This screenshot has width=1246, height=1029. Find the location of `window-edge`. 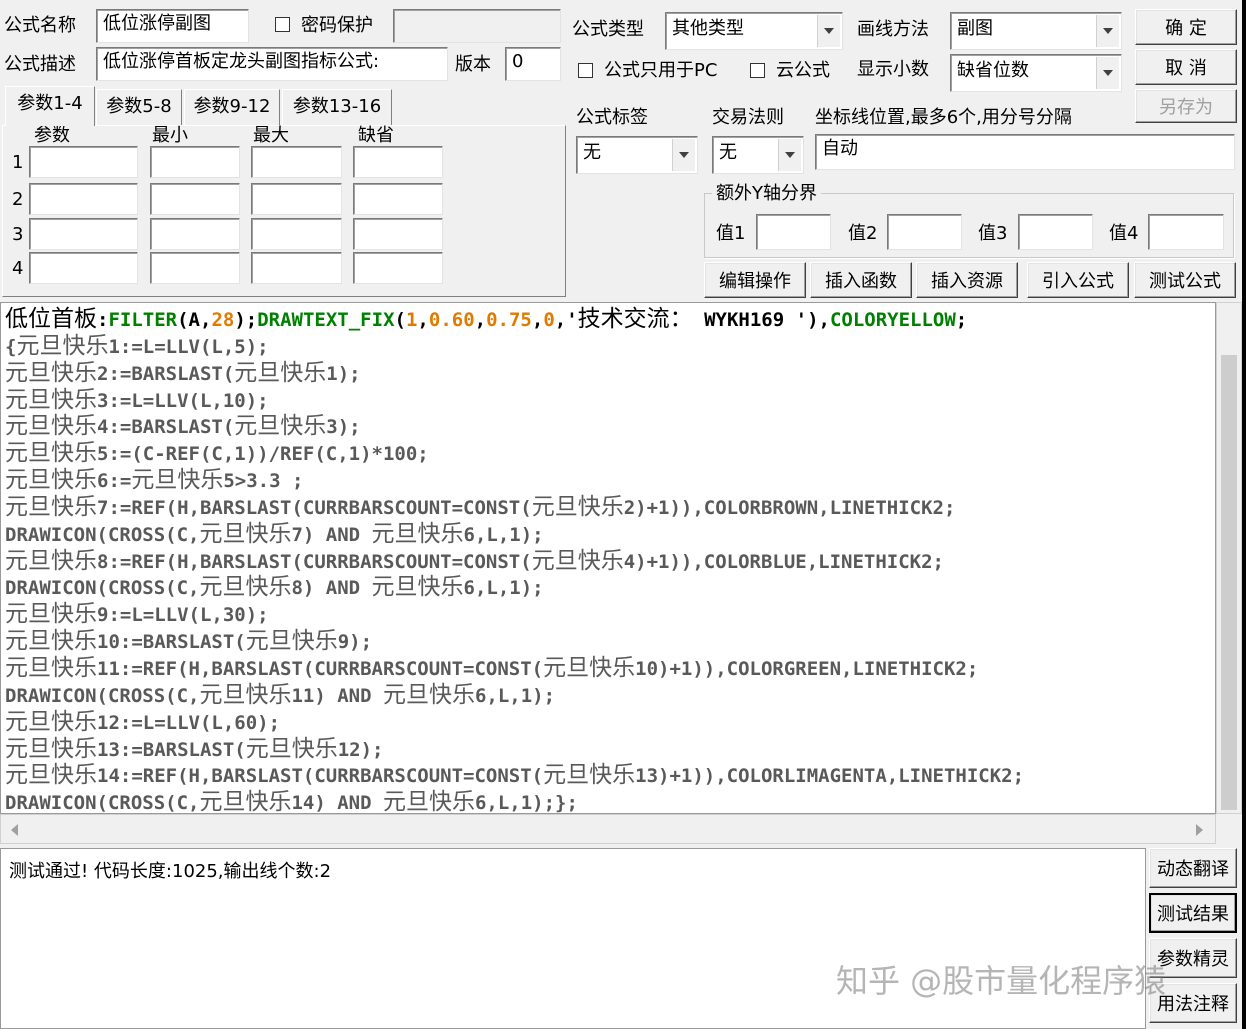

window-edge is located at coordinates (1244, 514).